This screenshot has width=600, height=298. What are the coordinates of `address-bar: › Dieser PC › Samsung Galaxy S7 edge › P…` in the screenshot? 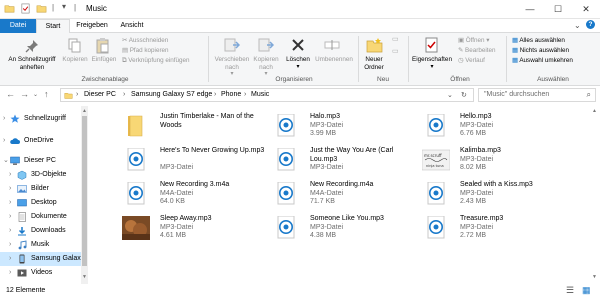 It's located at (267, 95).